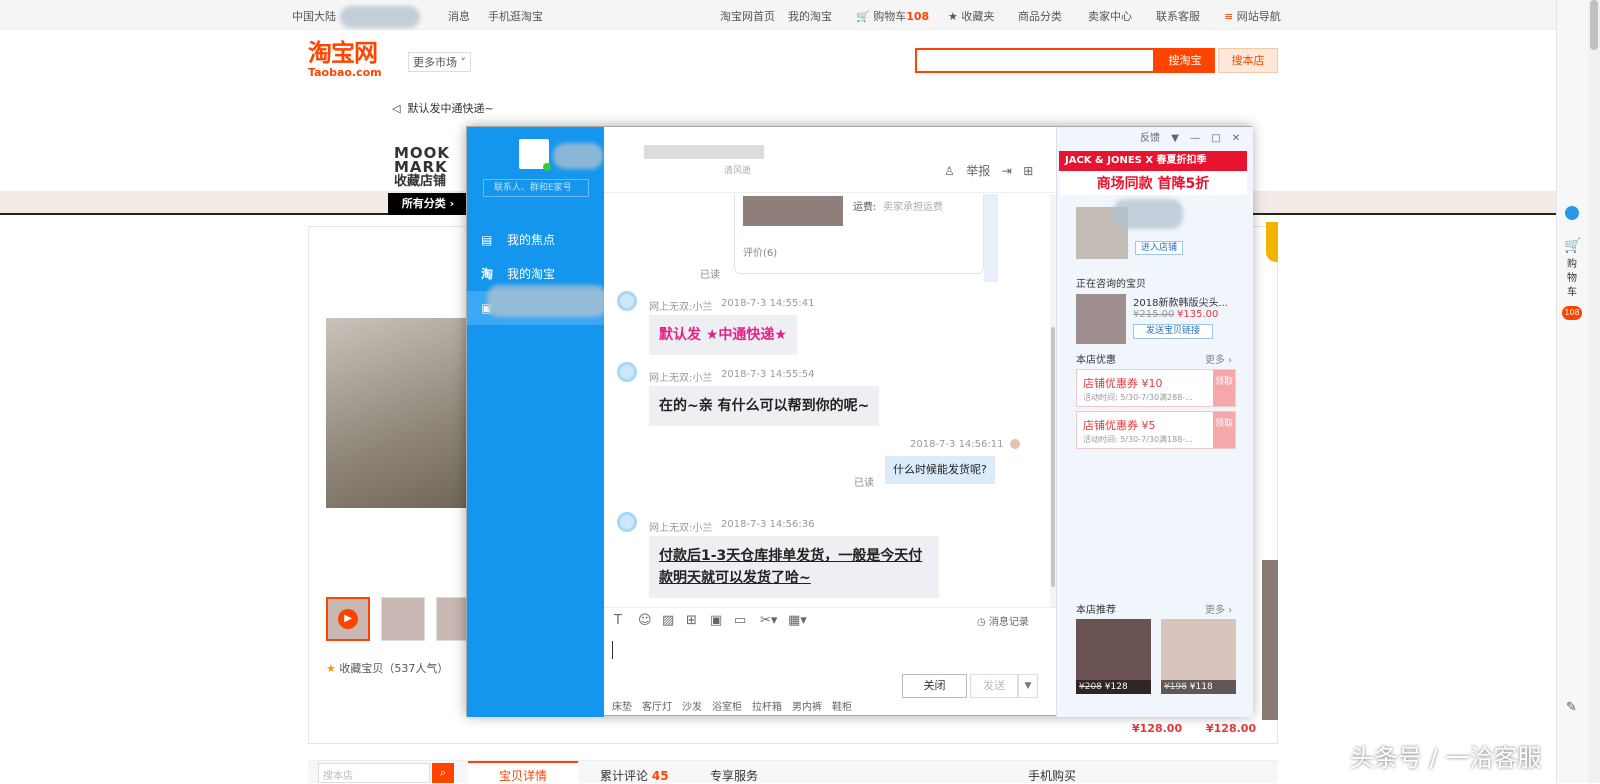  I want to click on contact-search-input: 联系人、群和E家号, so click(536, 188).